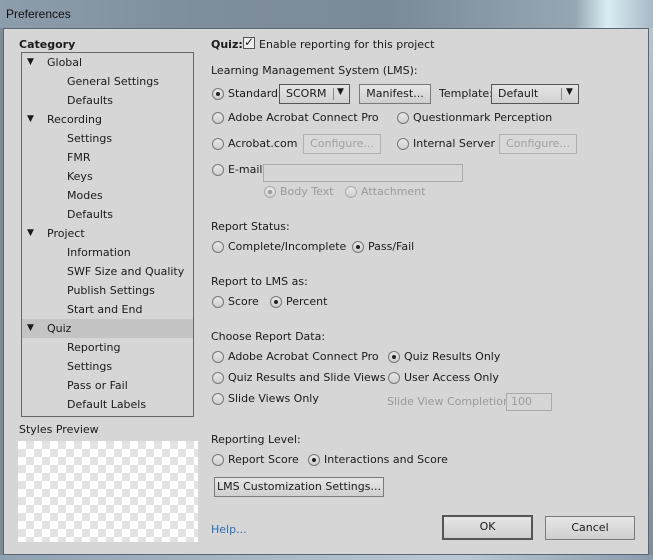 This screenshot has width=653, height=560. I want to click on radio-user-access-only, so click(394, 378).